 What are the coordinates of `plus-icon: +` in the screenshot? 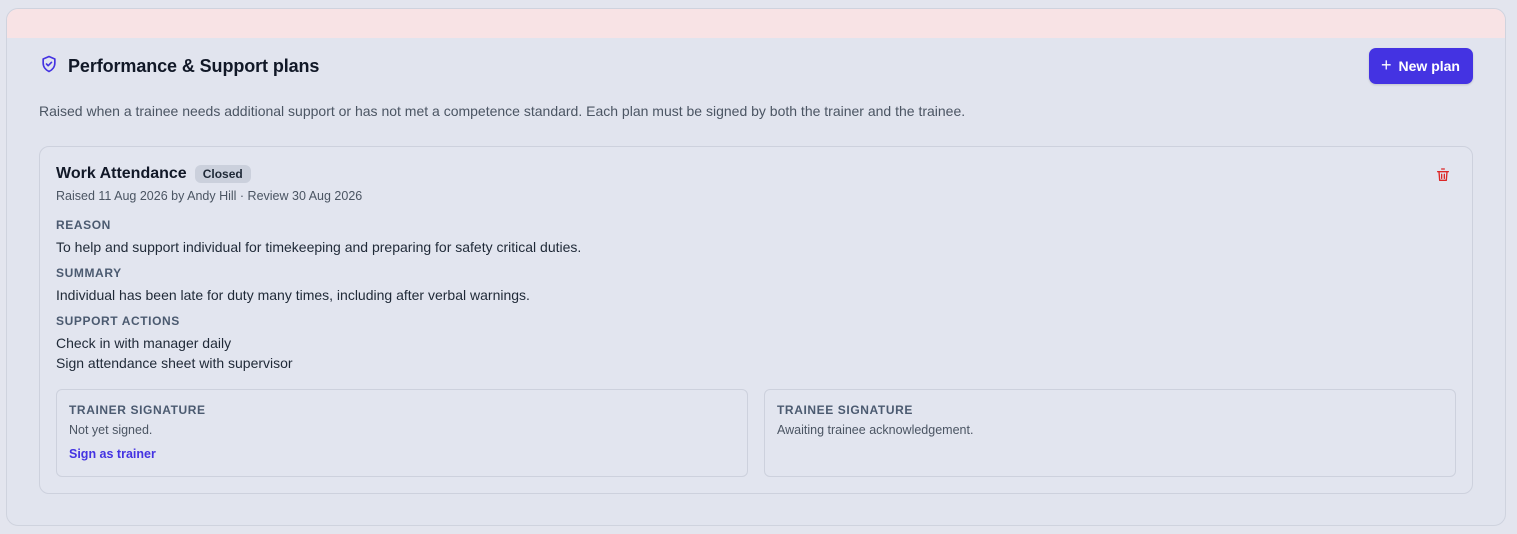 It's located at (1386, 65).